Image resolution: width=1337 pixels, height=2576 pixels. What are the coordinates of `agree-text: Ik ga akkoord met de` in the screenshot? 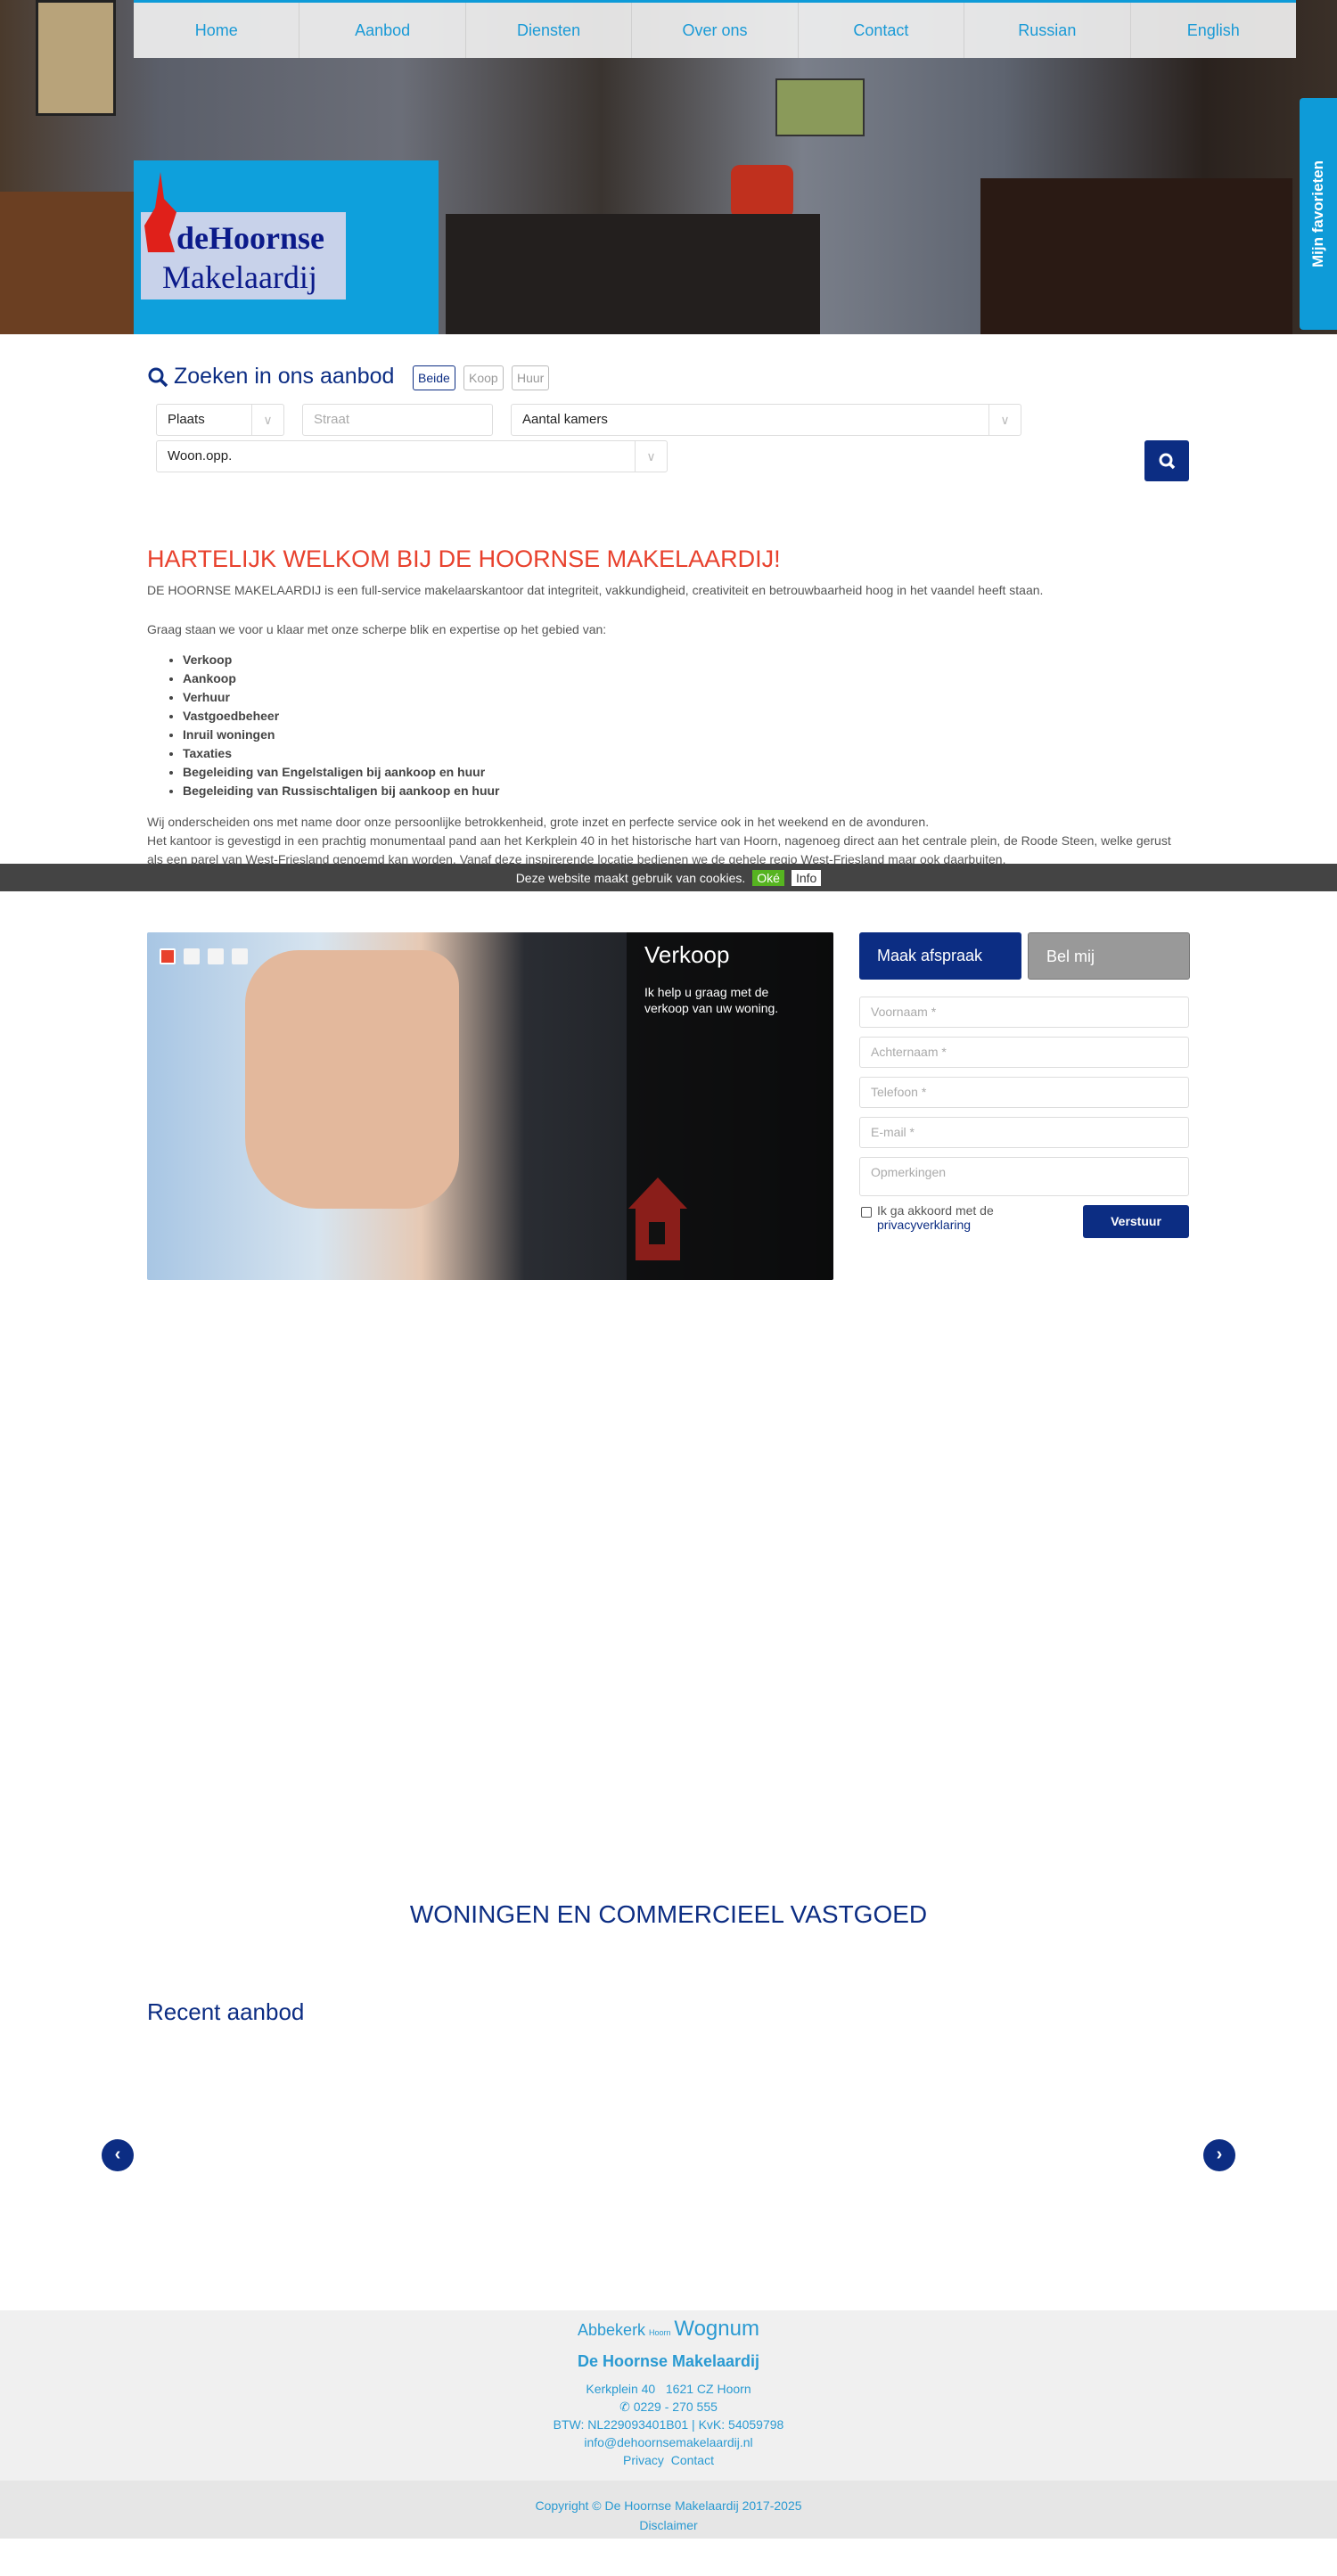 It's located at (935, 1210).